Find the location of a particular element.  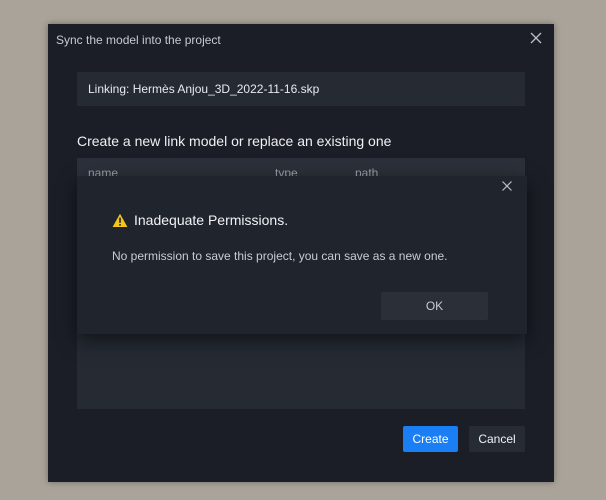

ok-button: OK is located at coordinates (434, 306).